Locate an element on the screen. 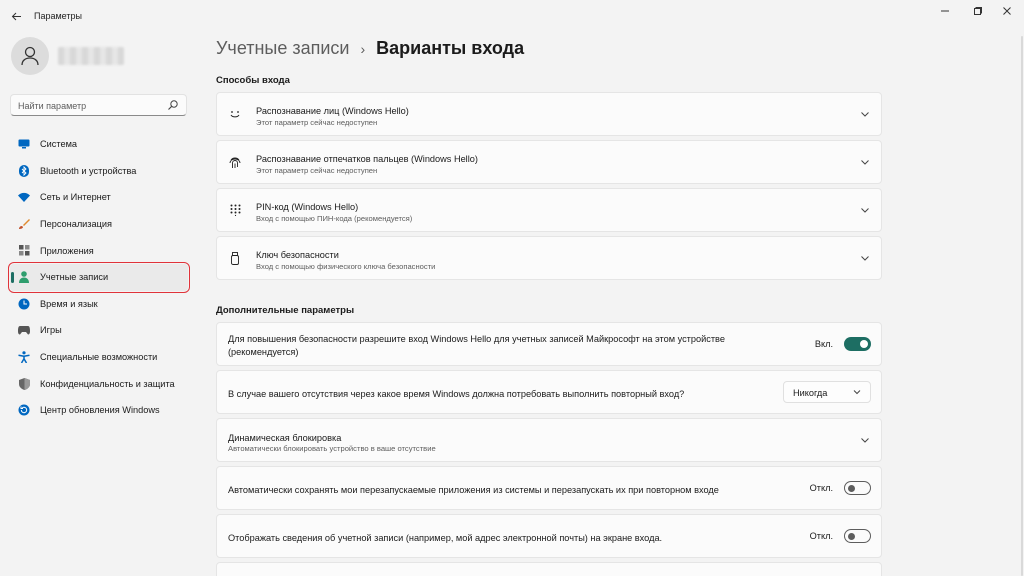 The width and height of the screenshot is (1024, 576). search-input is located at coordinates (90, 105).